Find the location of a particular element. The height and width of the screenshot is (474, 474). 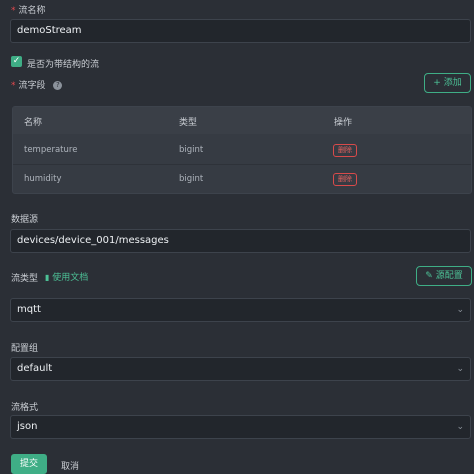

submit-button: 提交 is located at coordinates (29, 464).